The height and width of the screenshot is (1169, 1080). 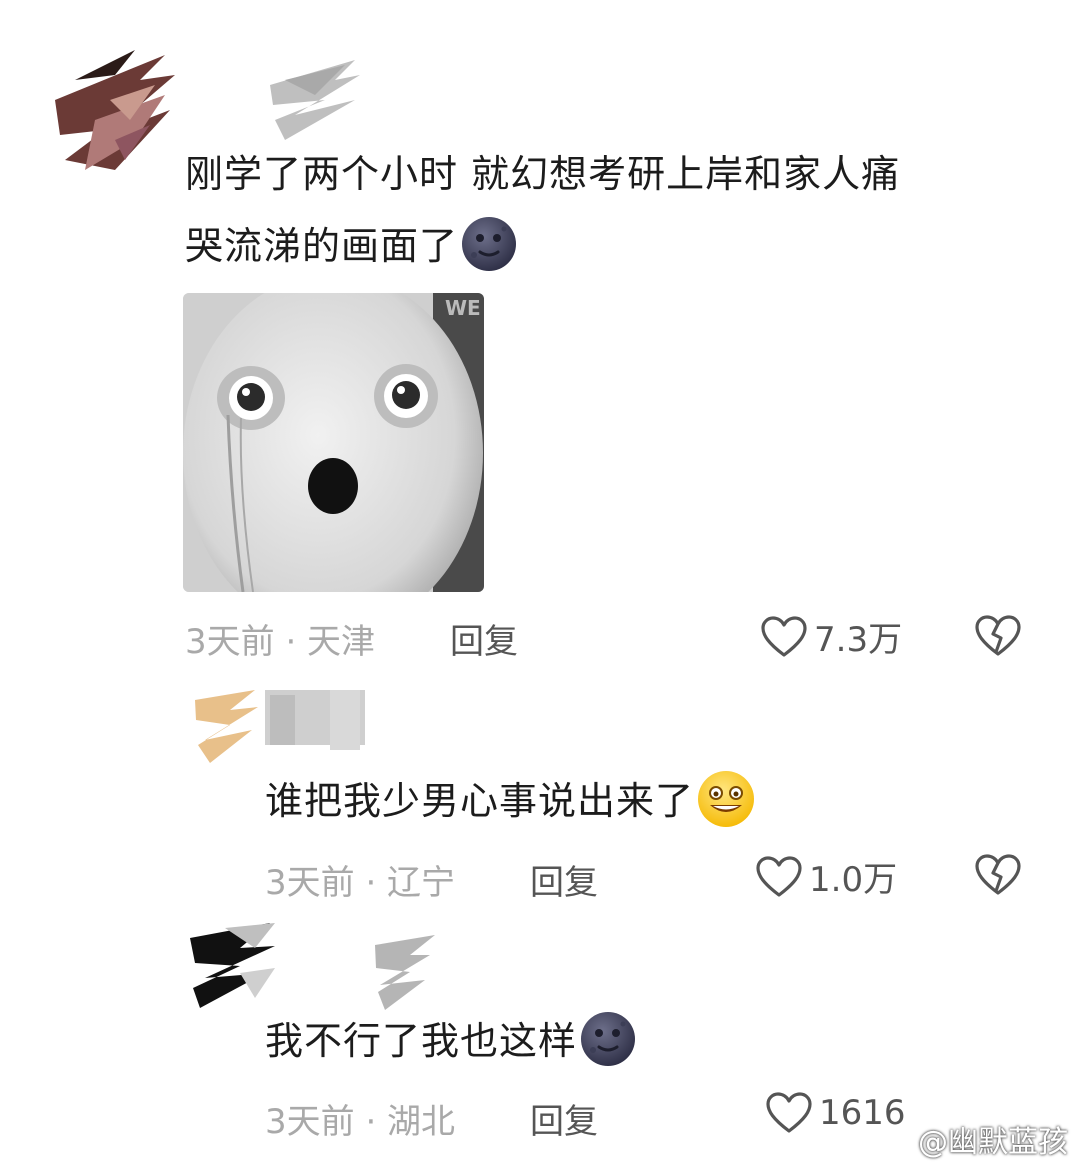 What do you see at coordinates (280, 642) in the screenshot?
I see `comment-meta: 3天前 · 天津` at bounding box center [280, 642].